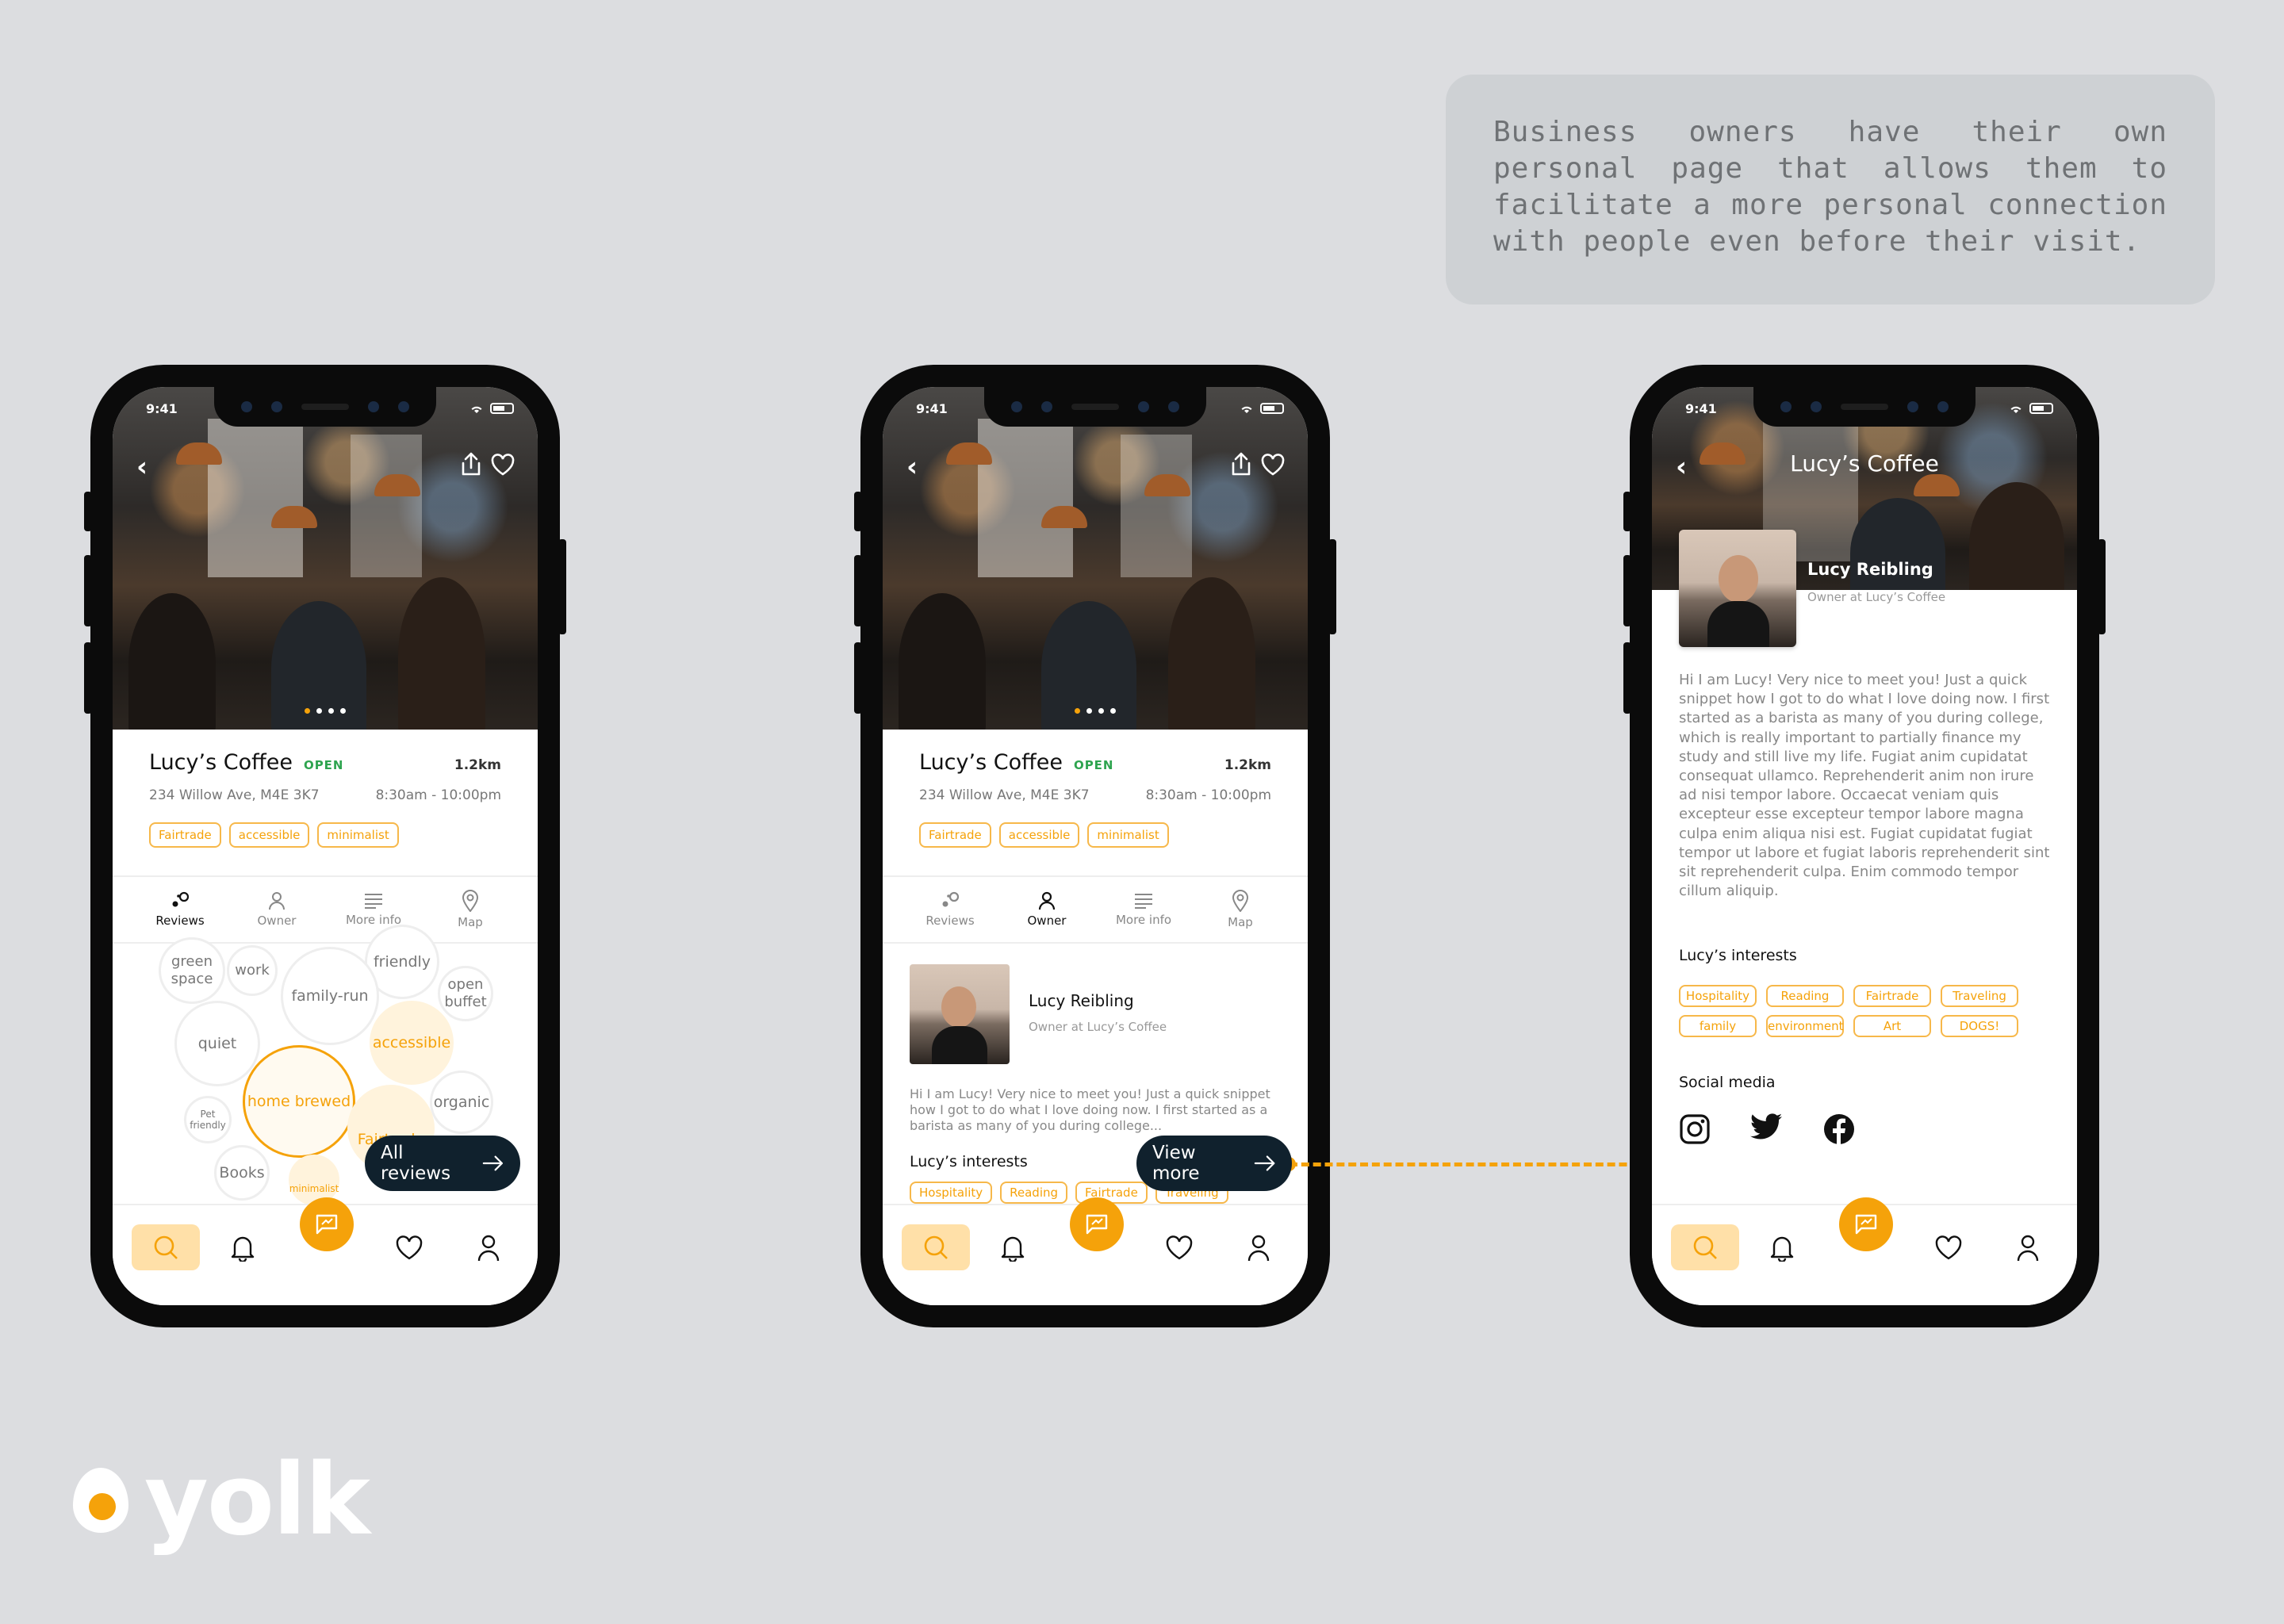 The width and height of the screenshot is (2284, 1624). What do you see at coordinates (1892, 1026) in the screenshot?
I see `interest-tag: Art` at bounding box center [1892, 1026].